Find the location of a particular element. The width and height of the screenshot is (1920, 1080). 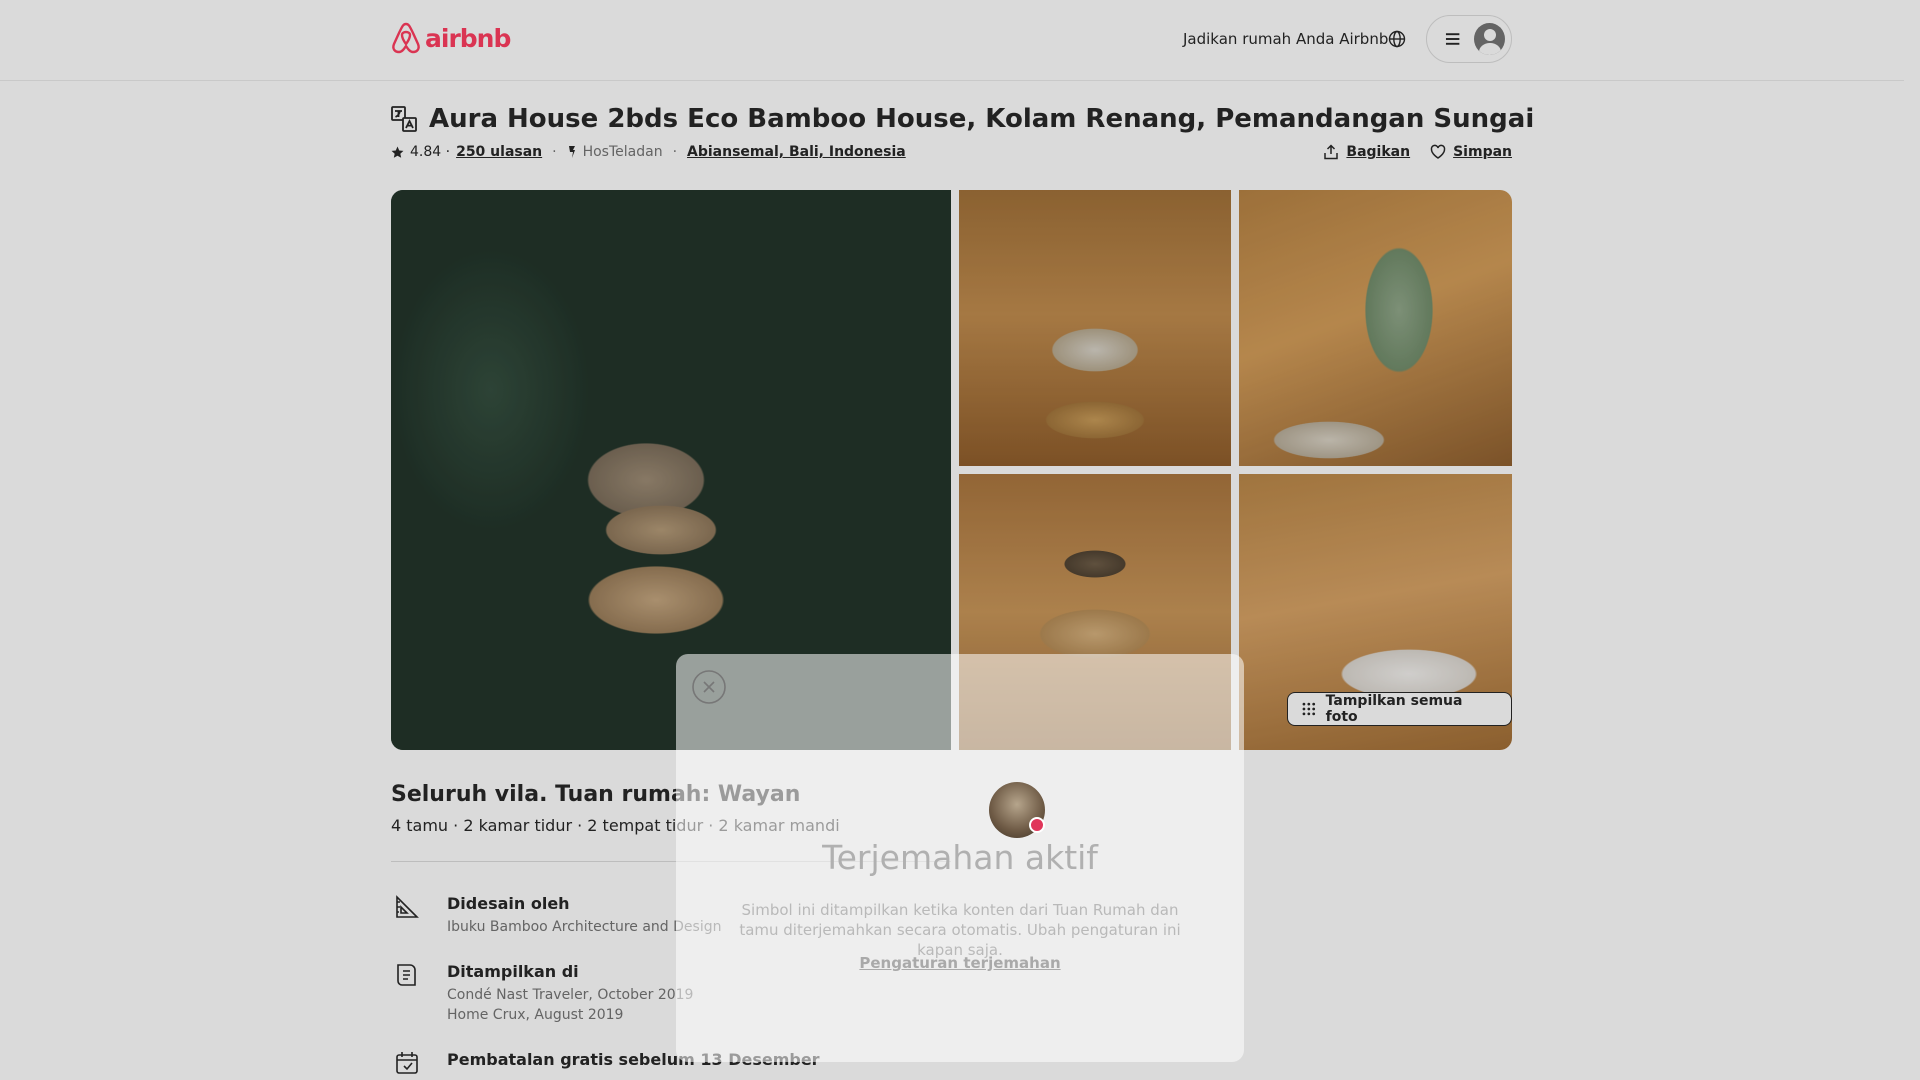

close-button is located at coordinates (709, 687).